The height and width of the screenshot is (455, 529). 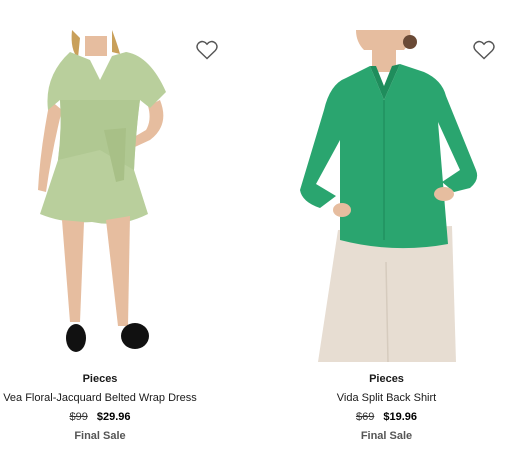 I want to click on original-price: $99, so click(x=78, y=417).